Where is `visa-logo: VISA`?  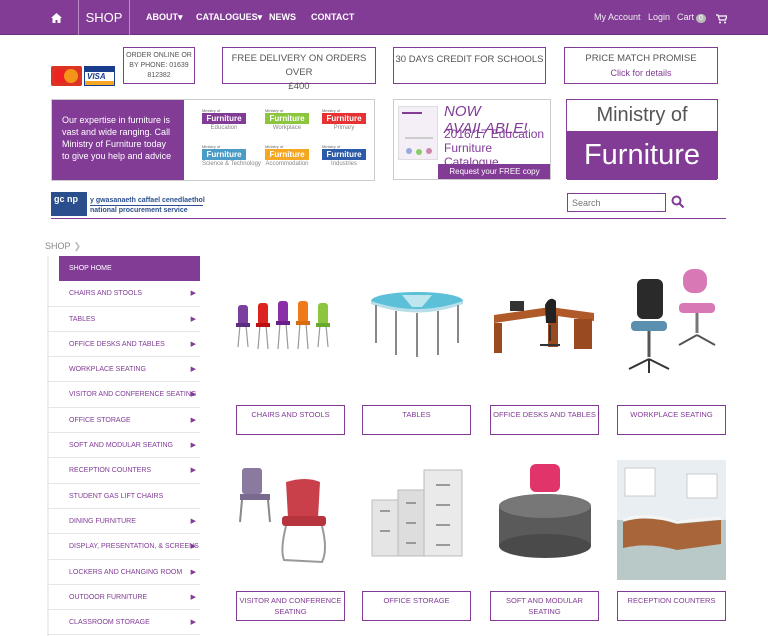 visa-logo: VISA is located at coordinates (99, 76).